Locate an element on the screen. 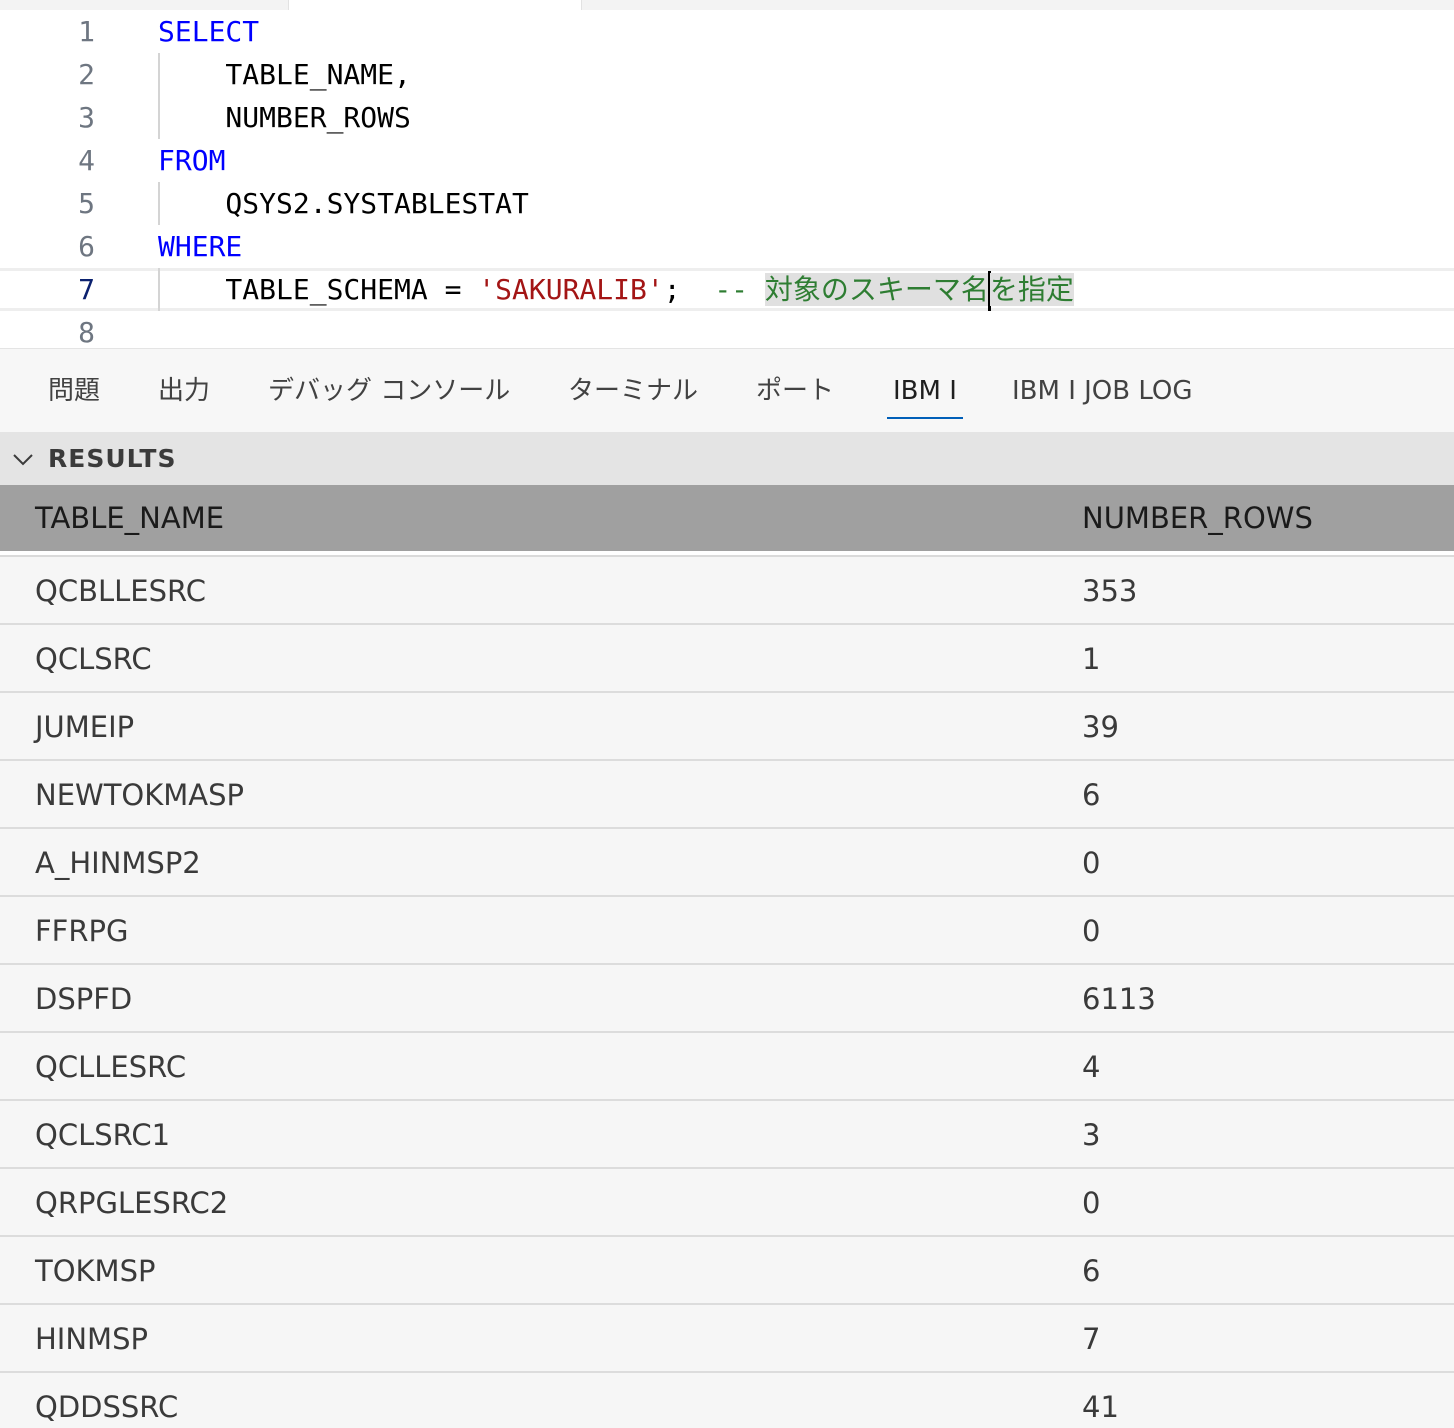  code-text: WHERE is located at coordinates (200, 246).